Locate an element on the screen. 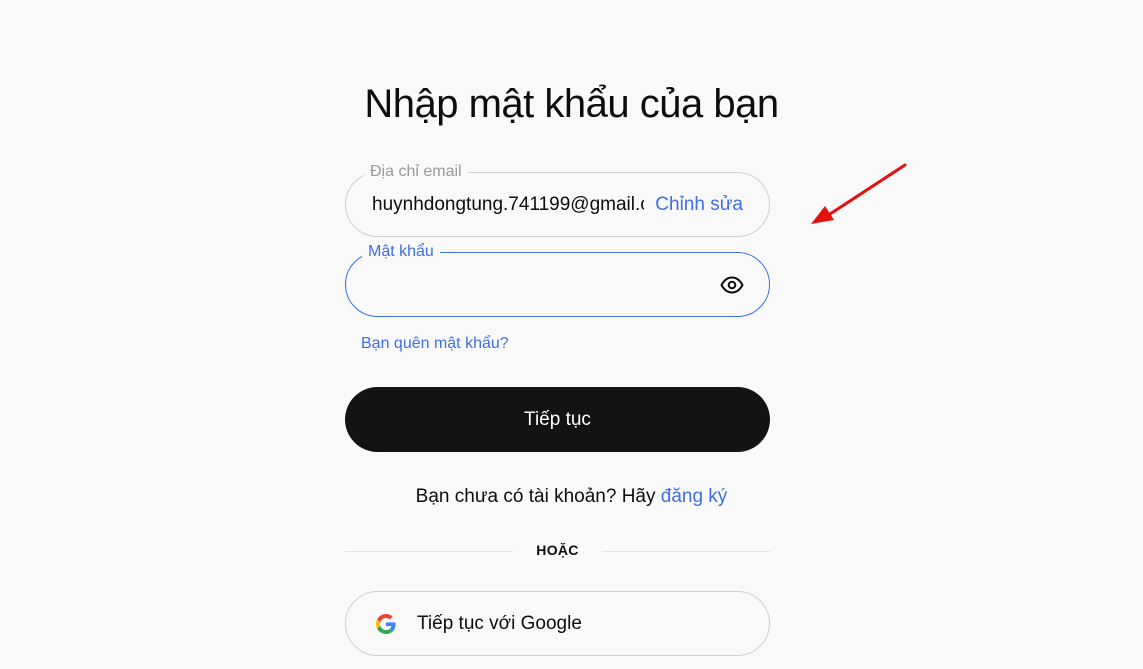 The image size is (1143, 669). signup-prompt-text: Bạn chưa có tài khoản? Hãy is located at coordinates (538, 496).